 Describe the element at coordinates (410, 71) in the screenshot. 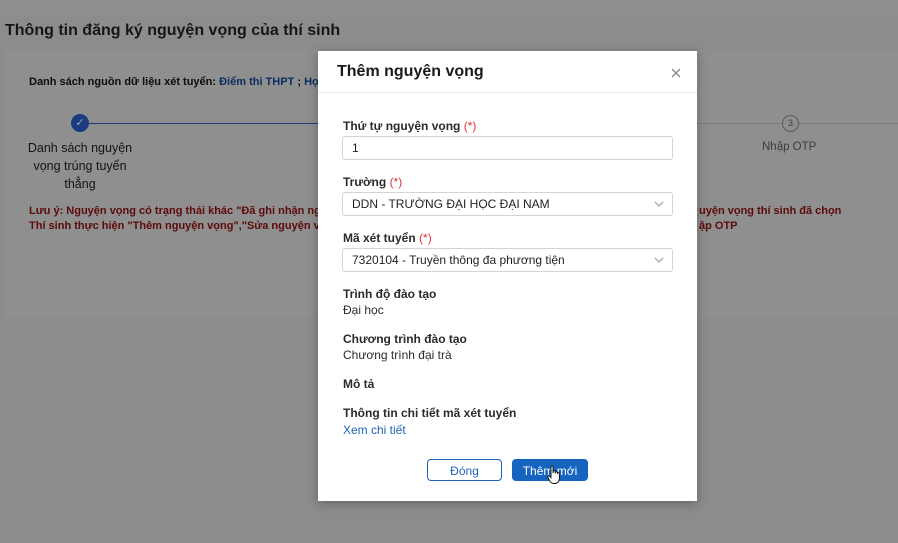

I see `modal-title: Thêm nguyện vọng` at that location.